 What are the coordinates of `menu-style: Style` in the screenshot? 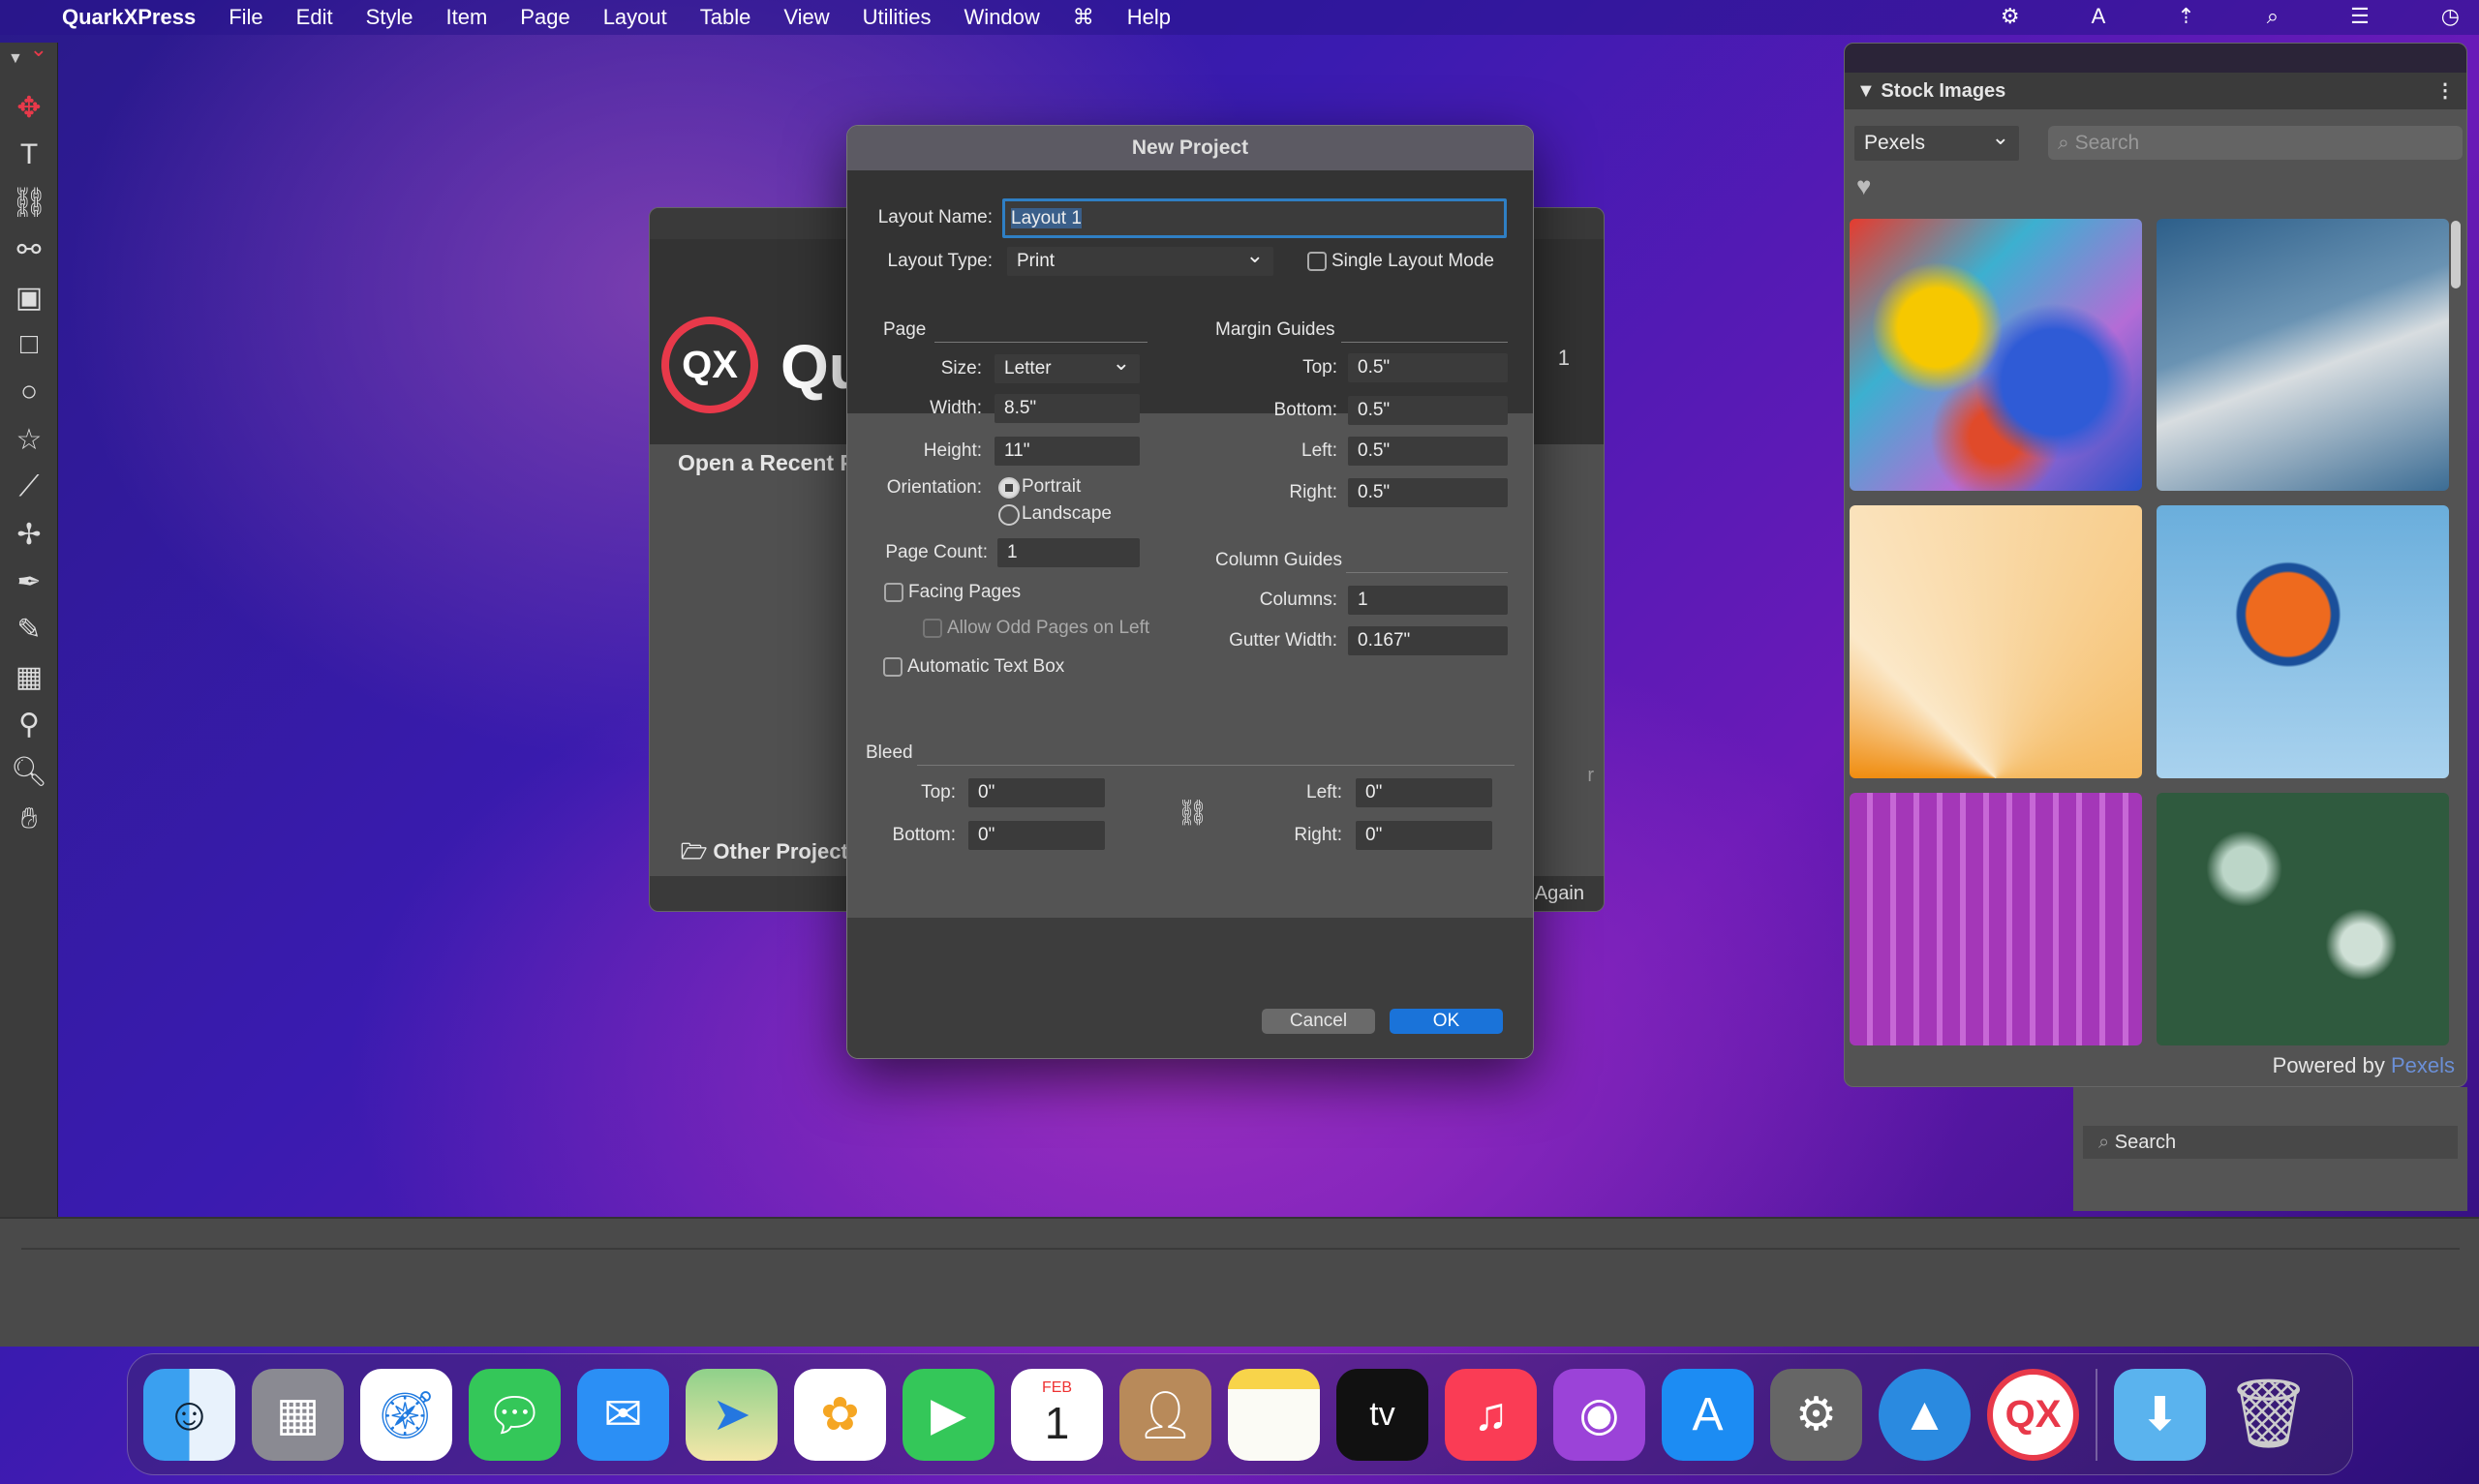 It's located at (389, 17).